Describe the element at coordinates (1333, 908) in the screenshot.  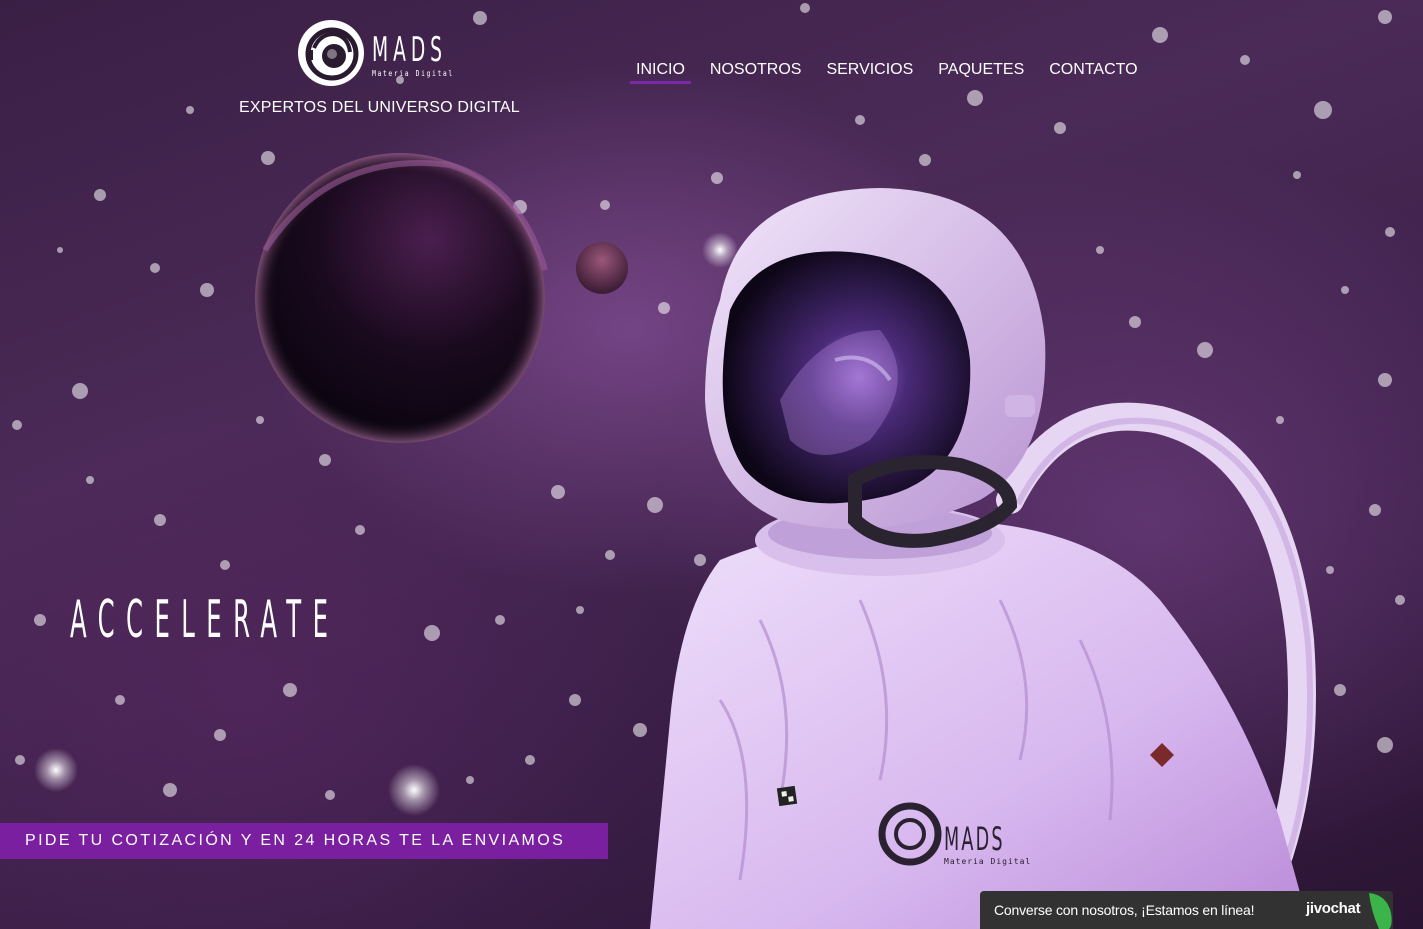
I see `chat-brand-label: jivochat` at that location.